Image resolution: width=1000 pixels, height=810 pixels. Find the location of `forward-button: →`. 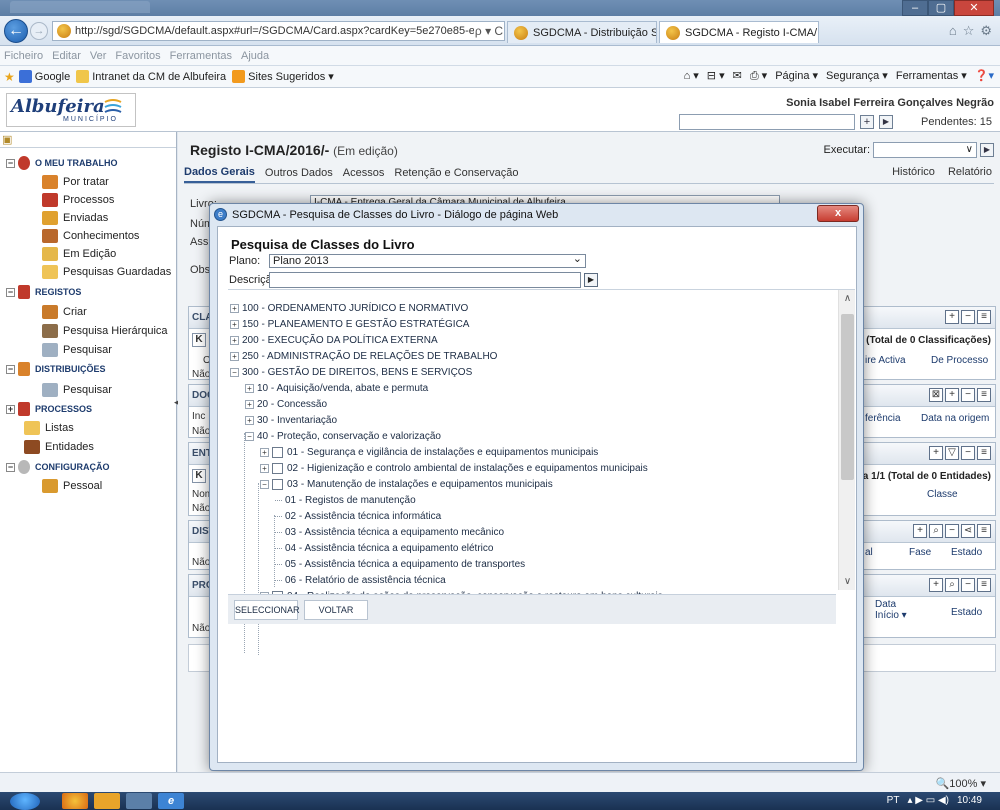

forward-button: → is located at coordinates (39, 31).